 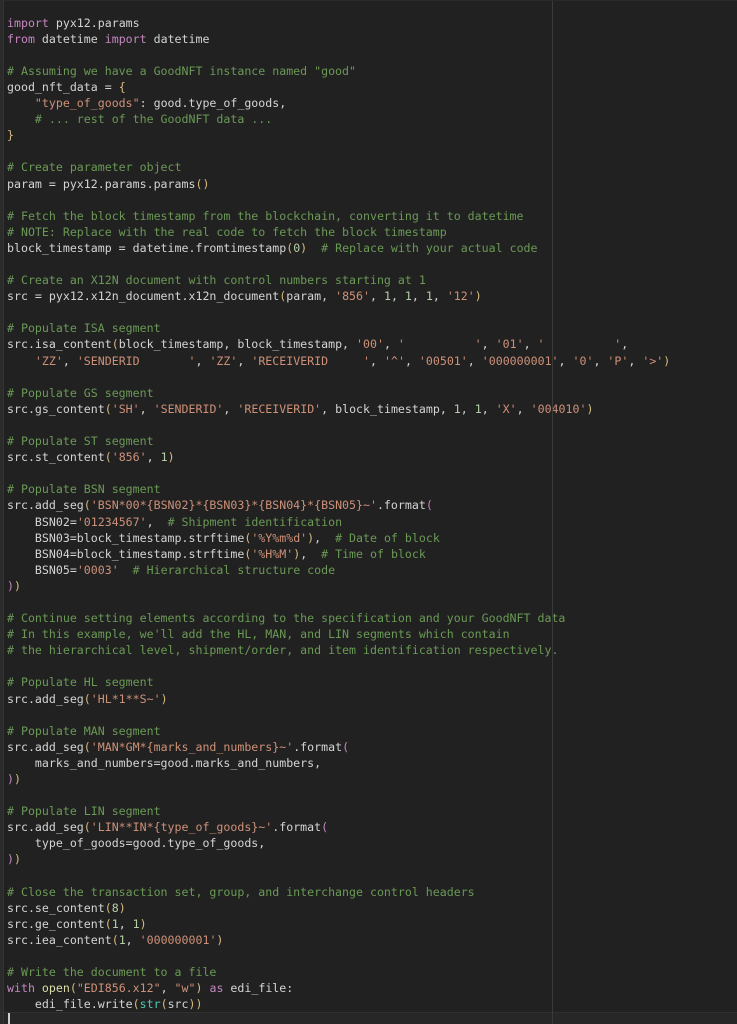 I want to click on code-token: as, so click(x=216, y=988).